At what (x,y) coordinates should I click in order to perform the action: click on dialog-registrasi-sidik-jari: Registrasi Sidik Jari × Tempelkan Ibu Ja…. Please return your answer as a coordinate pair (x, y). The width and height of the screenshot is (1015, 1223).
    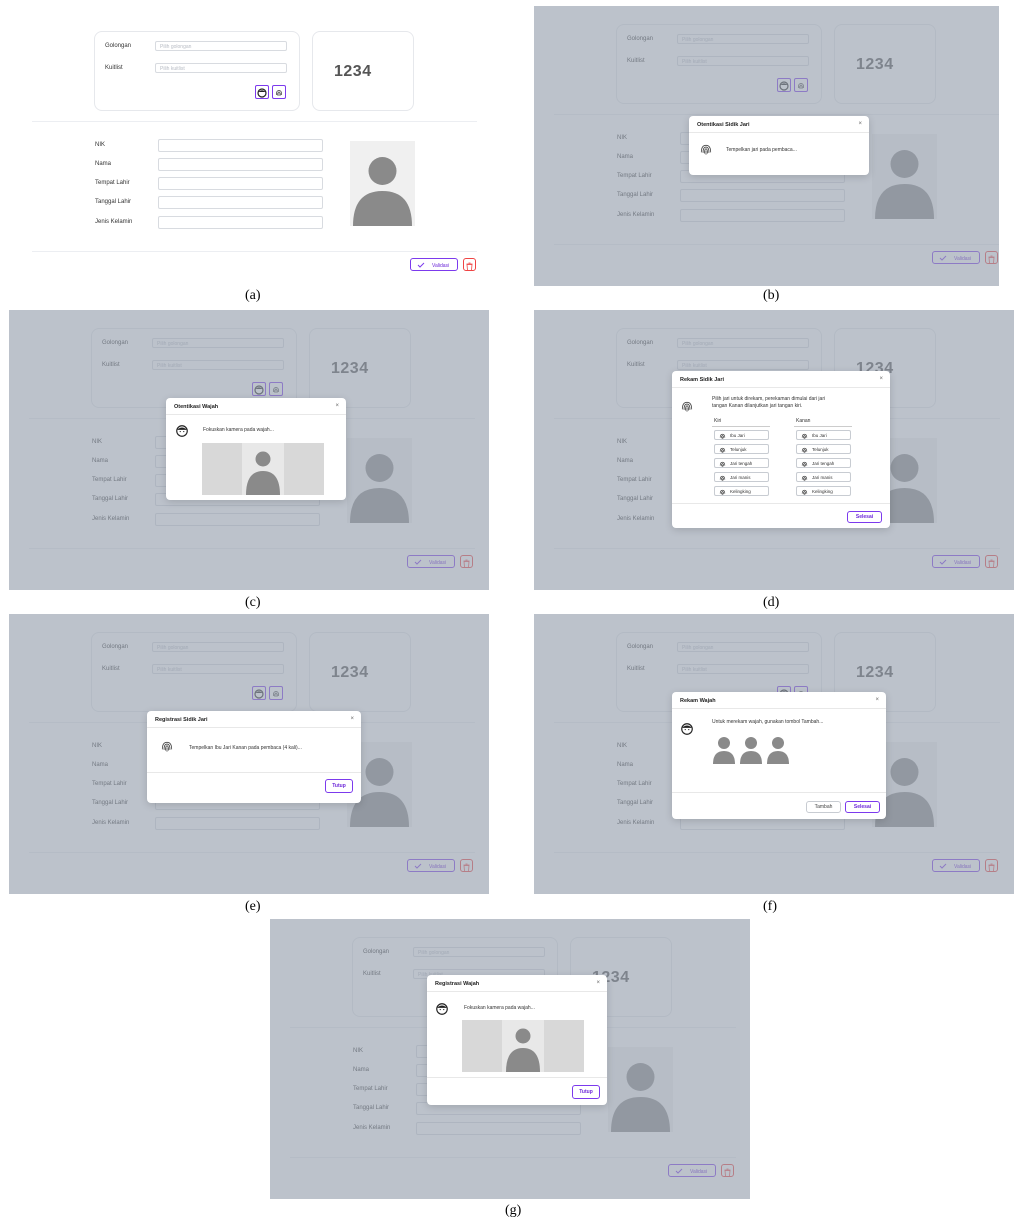
    Looking at the image, I should click on (254, 757).